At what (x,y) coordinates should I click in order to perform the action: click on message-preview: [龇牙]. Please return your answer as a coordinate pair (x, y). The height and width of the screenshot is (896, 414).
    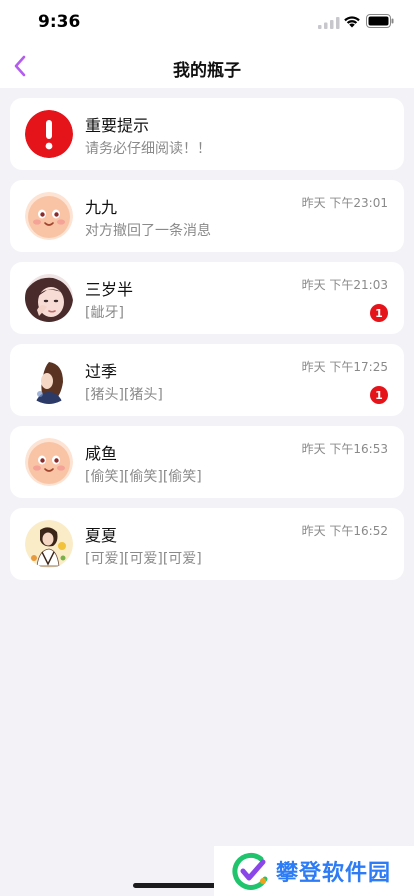
    Looking at the image, I should click on (104, 313).